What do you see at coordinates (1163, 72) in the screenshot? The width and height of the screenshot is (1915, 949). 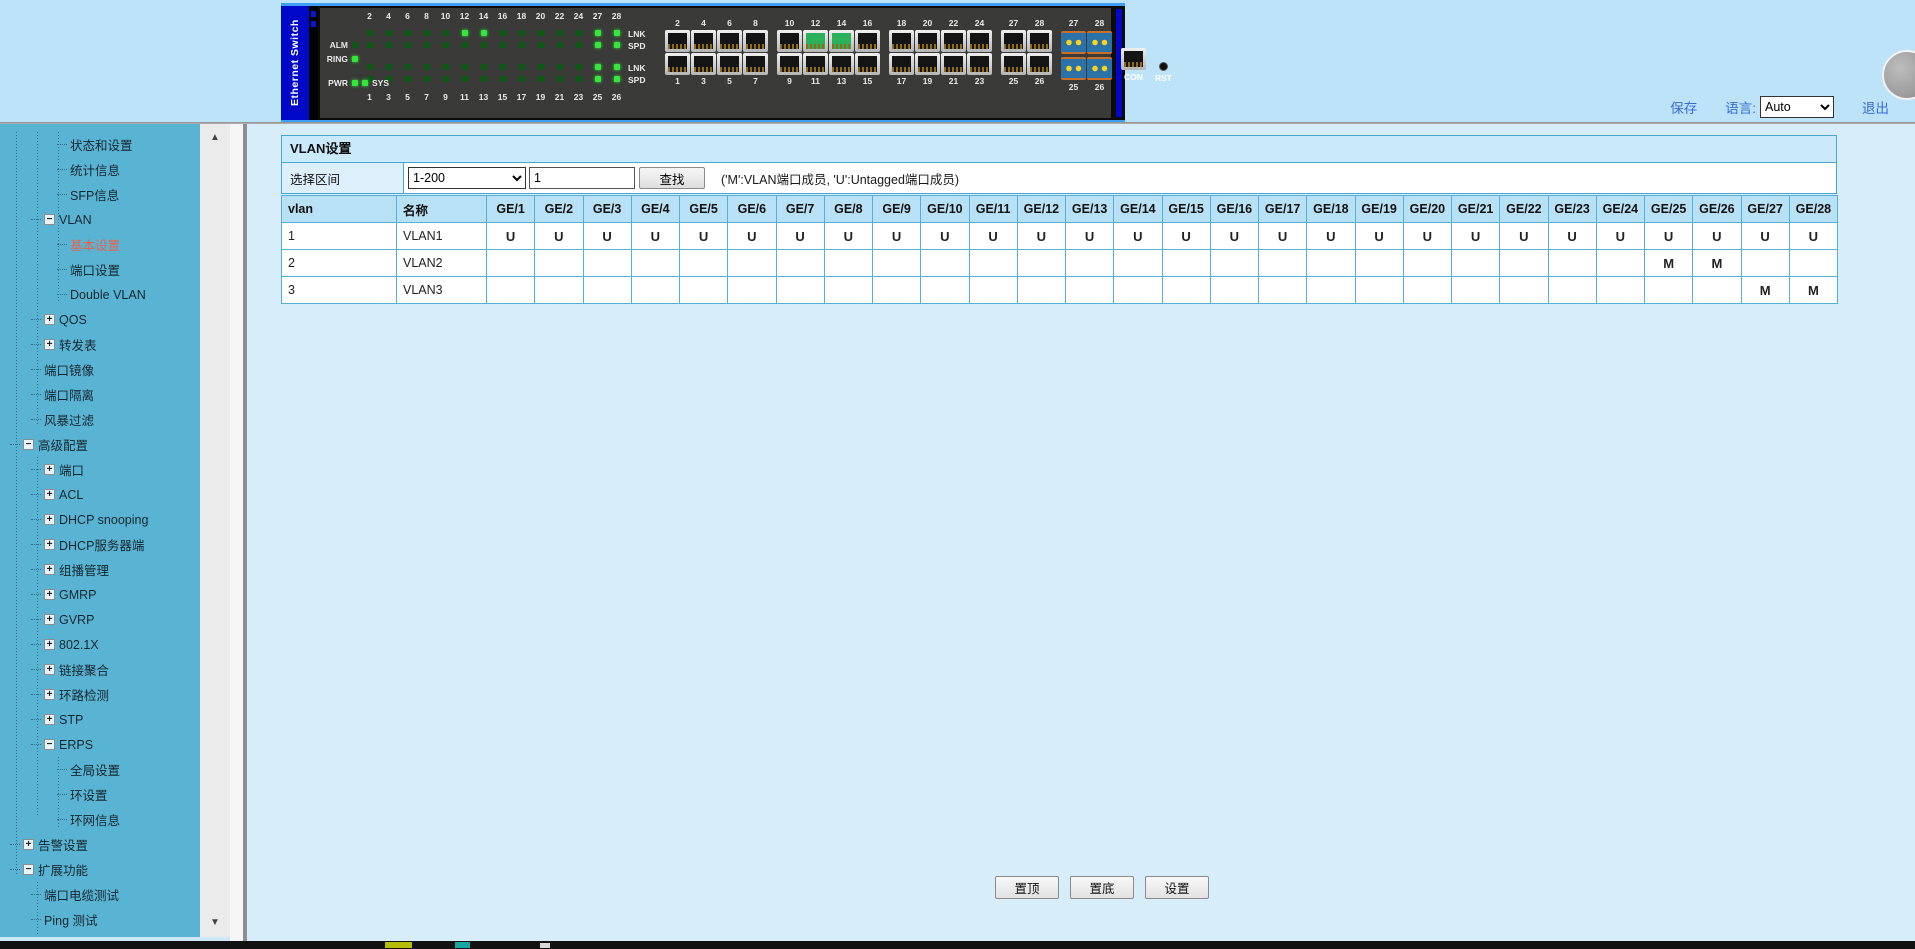 I see `reset-button: RST` at bounding box center [1163, 72].